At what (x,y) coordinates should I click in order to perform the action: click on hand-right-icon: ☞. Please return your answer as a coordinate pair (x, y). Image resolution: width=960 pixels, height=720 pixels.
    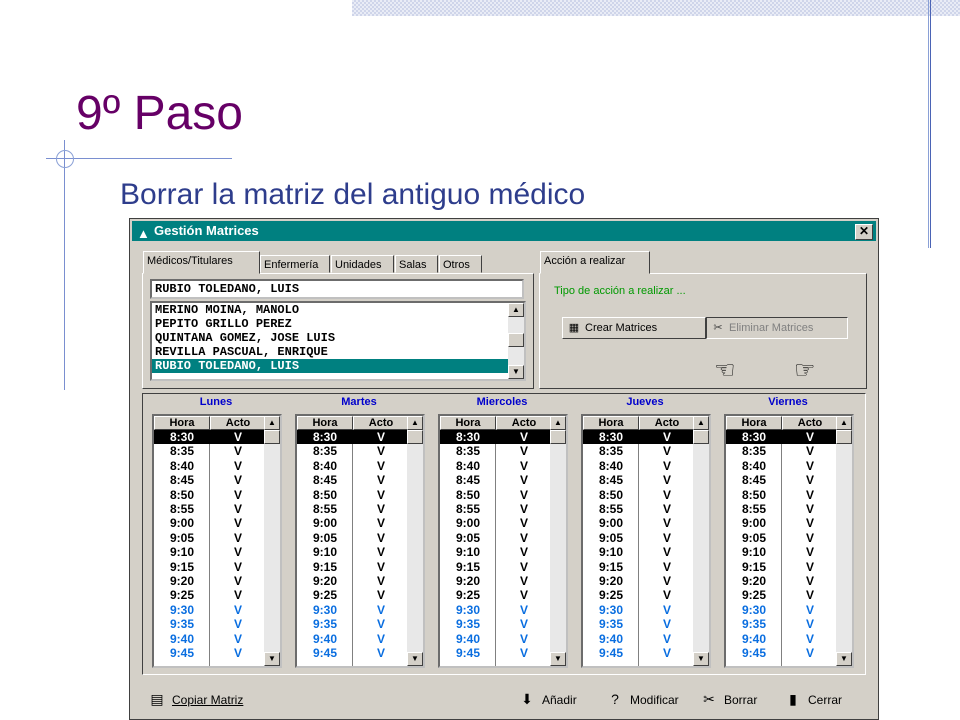
    Looking at the image, I should click on (805, 371).